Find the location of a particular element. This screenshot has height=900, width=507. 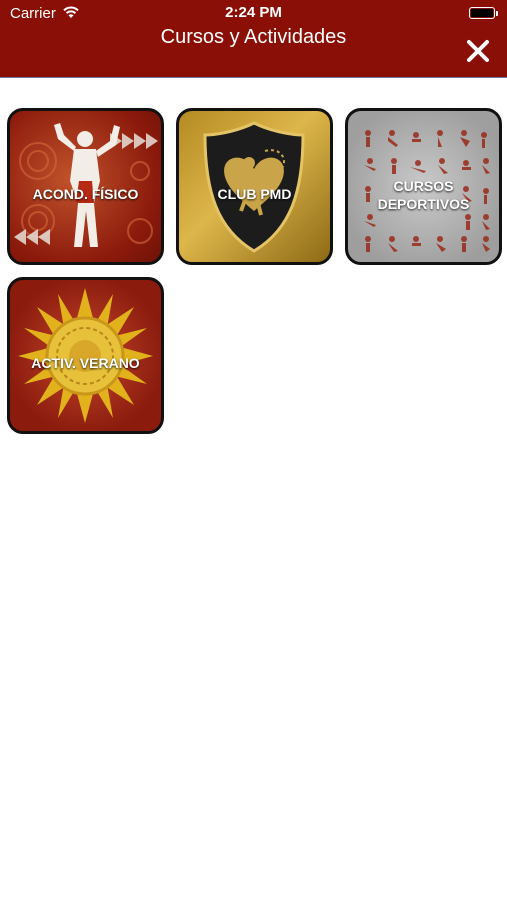

tile-label: CURSOS DEPORTIVOS is located at coordinates (423, 195).